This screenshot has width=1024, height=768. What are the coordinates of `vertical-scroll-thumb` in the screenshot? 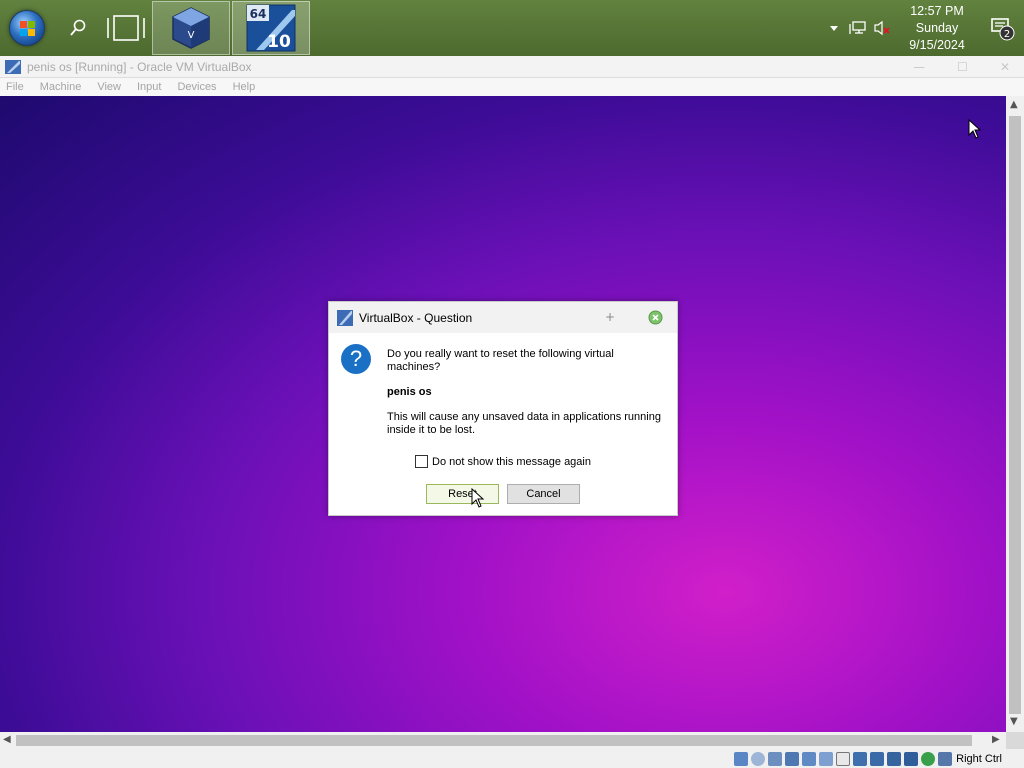 It's located at (1015, 415).